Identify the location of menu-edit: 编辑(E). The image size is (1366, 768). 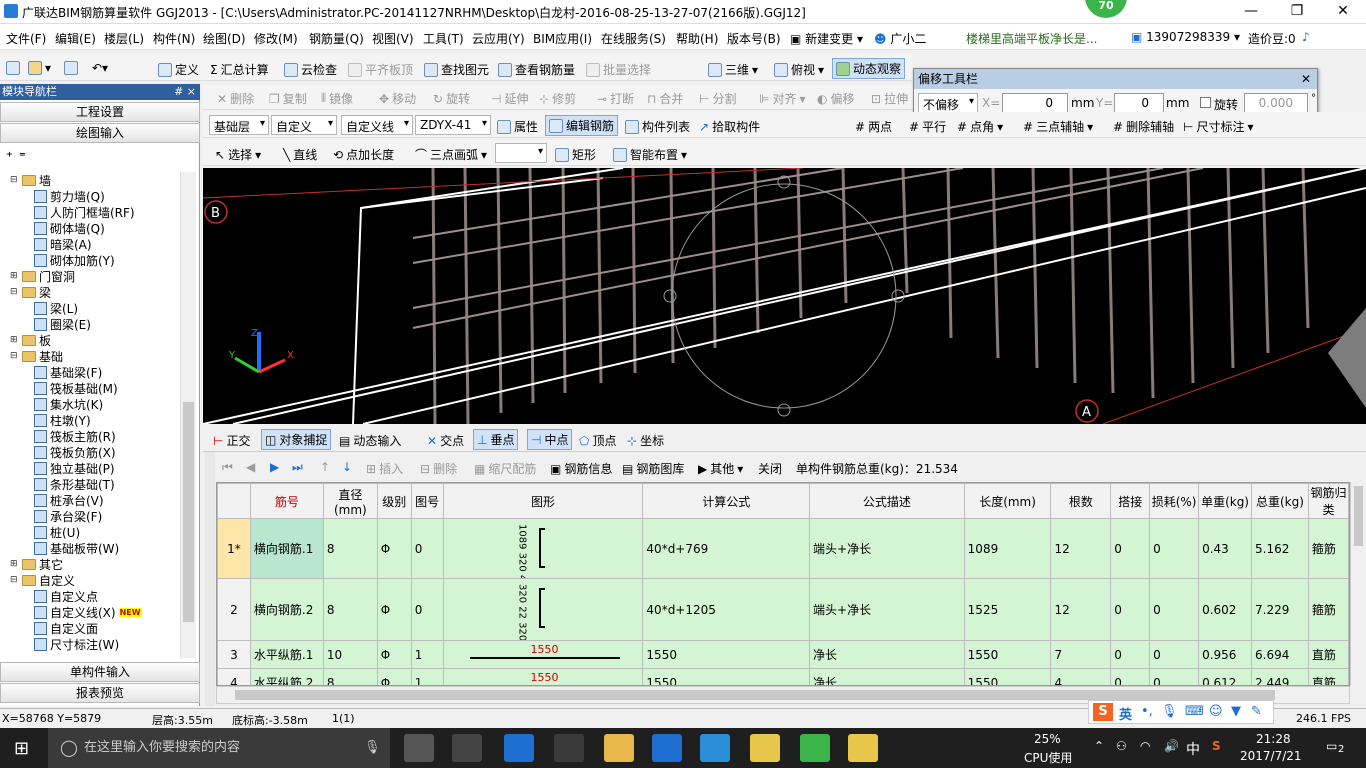
(75, 38).